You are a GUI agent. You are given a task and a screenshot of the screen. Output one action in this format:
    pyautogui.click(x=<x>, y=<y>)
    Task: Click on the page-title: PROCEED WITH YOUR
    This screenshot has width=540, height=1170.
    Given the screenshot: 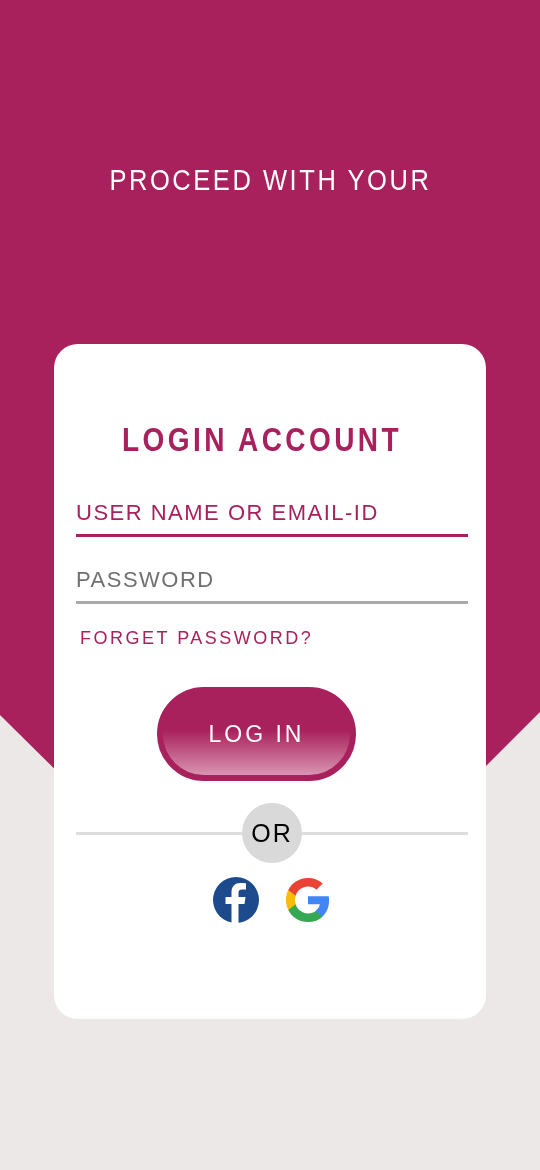 What is the action you would take?
    pyautogui.click(x=270, y=180)
    